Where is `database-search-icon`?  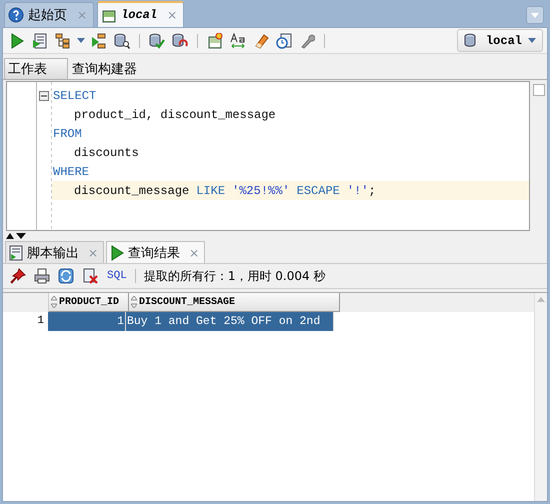
database-search-icon is located at coordinates (122, 40).